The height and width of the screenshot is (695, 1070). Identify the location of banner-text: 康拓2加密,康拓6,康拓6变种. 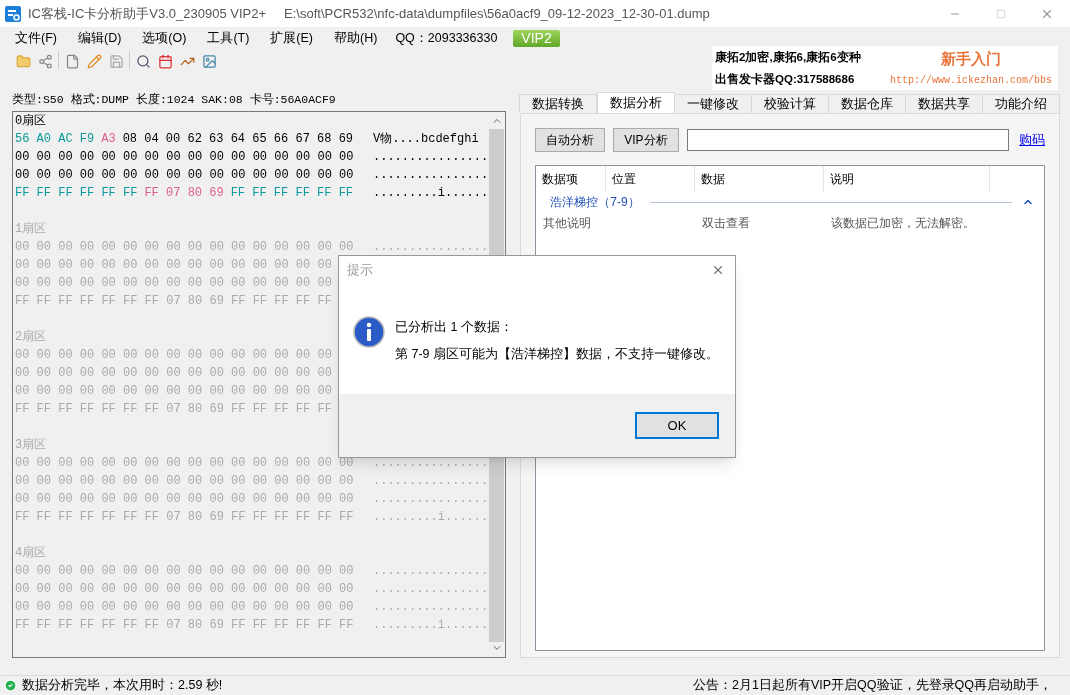
(788, 57).